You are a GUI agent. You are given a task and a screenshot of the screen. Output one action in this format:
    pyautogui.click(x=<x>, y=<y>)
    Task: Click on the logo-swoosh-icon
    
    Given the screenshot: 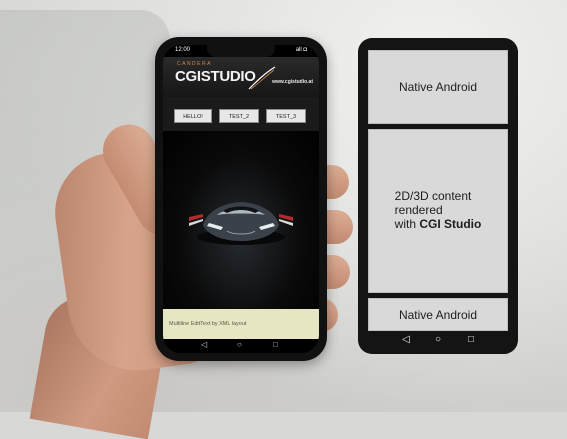 What is the action you would take?
    pyautogui.click(x=262, y=78)
    